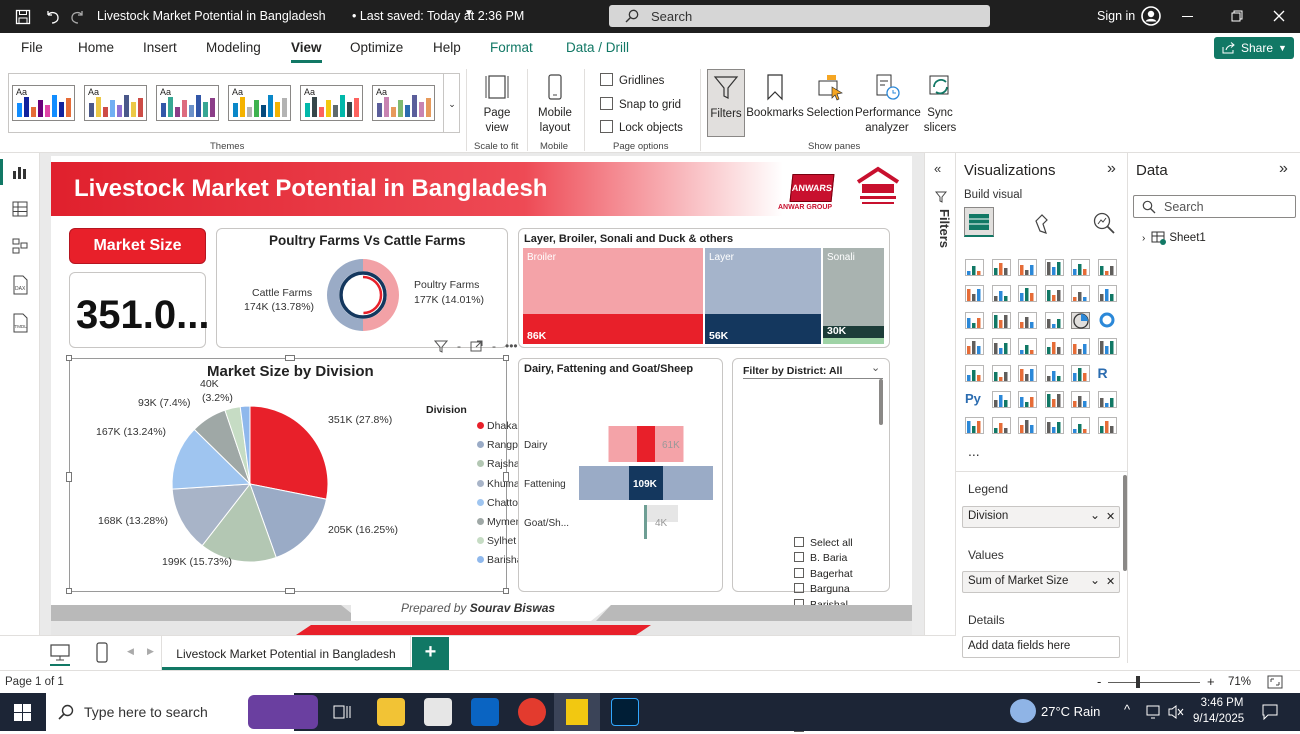 The height and width of the screenshot is (734, 1300). What do you see at coordinates (1107, 426) in the screenshot?
I see `goals-icon` at bounding box center [1107, 426].